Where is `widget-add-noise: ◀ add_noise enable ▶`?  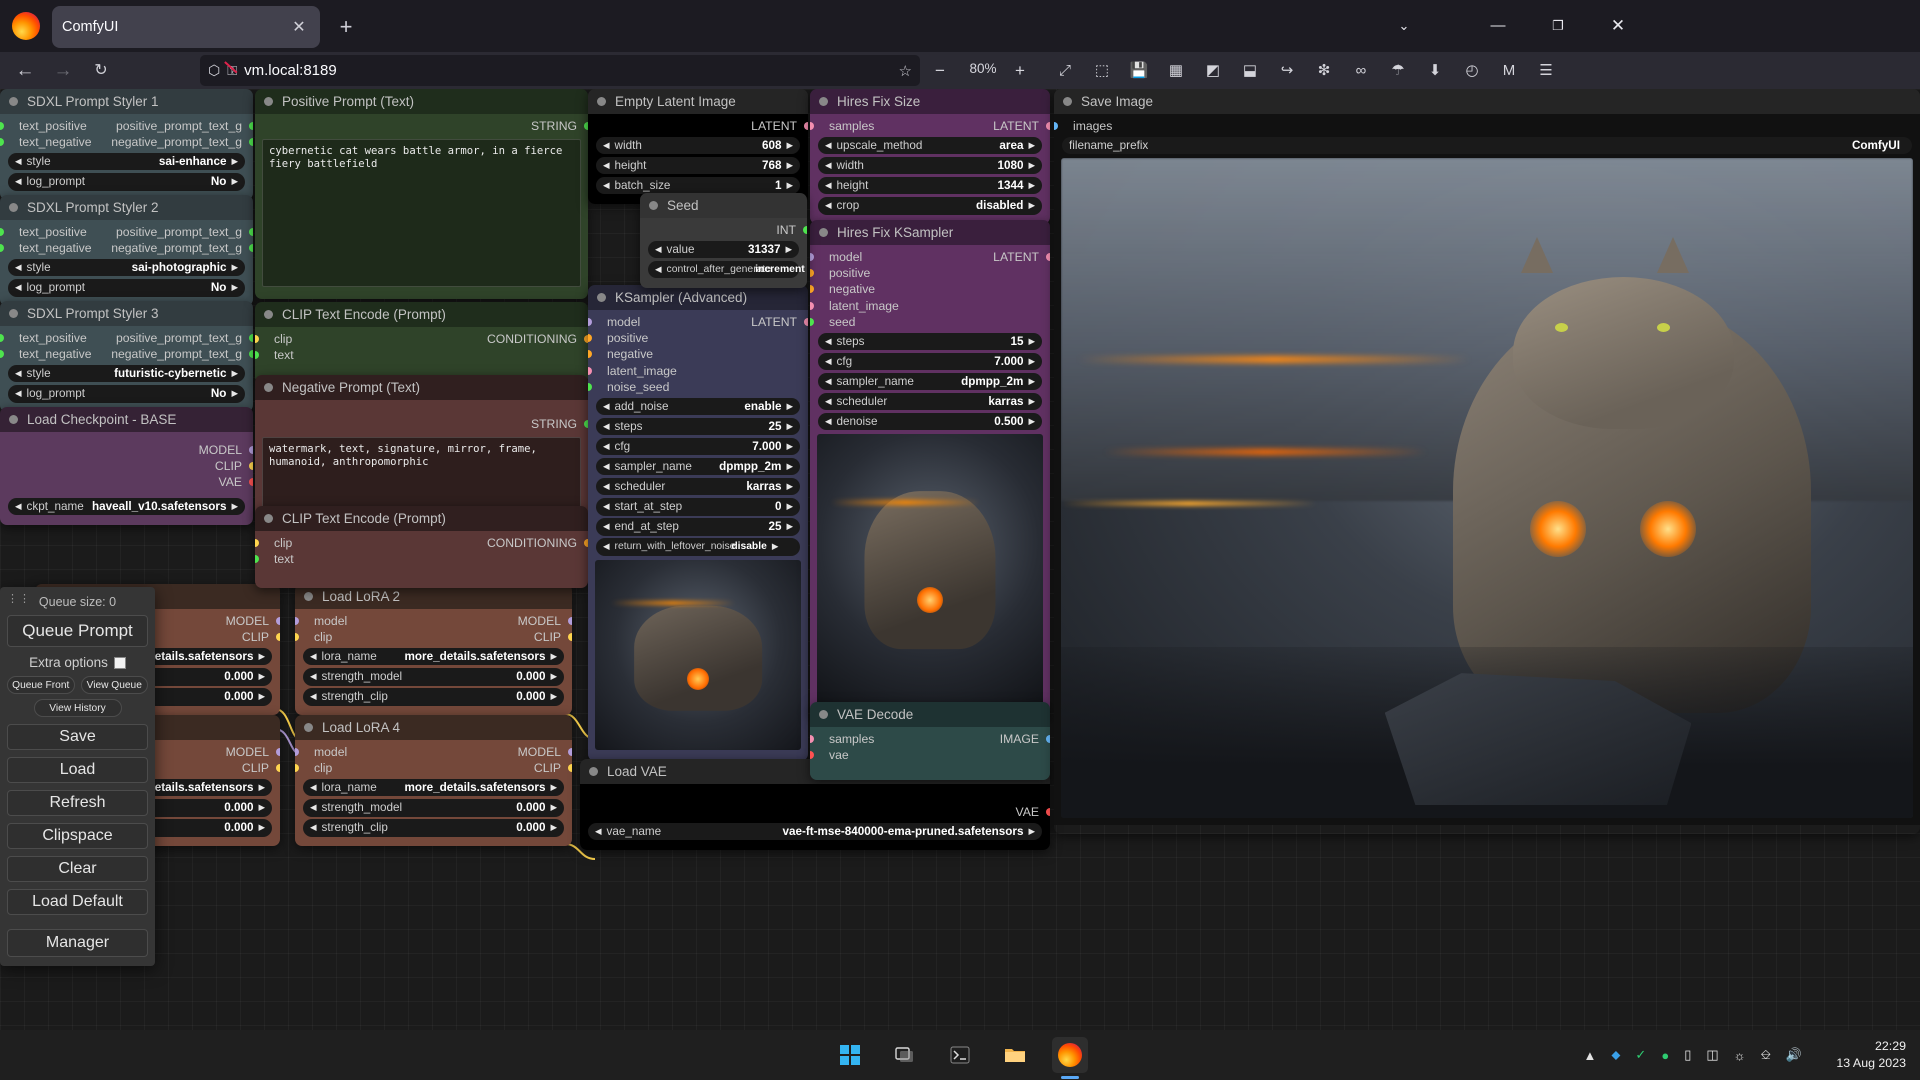
widget-add-noise: ◀ add_noise enable ▶ is located at coordinates (698, 406).